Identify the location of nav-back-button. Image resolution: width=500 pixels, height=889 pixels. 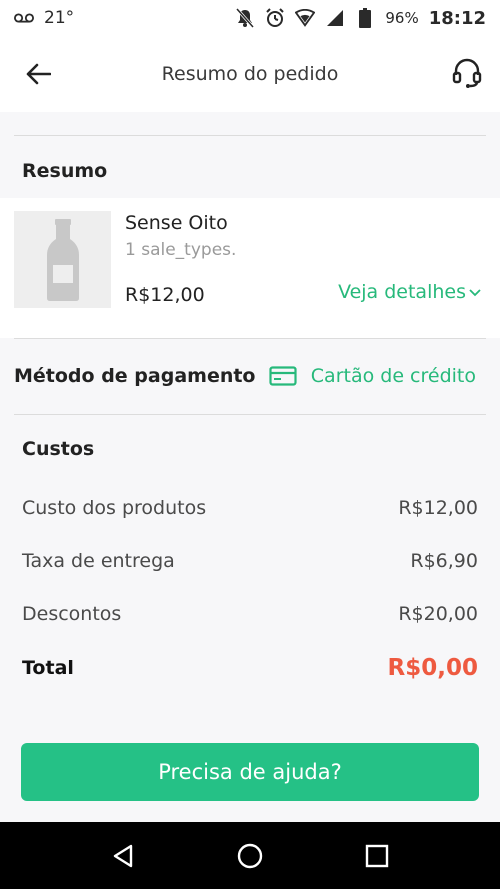
(123, 856).